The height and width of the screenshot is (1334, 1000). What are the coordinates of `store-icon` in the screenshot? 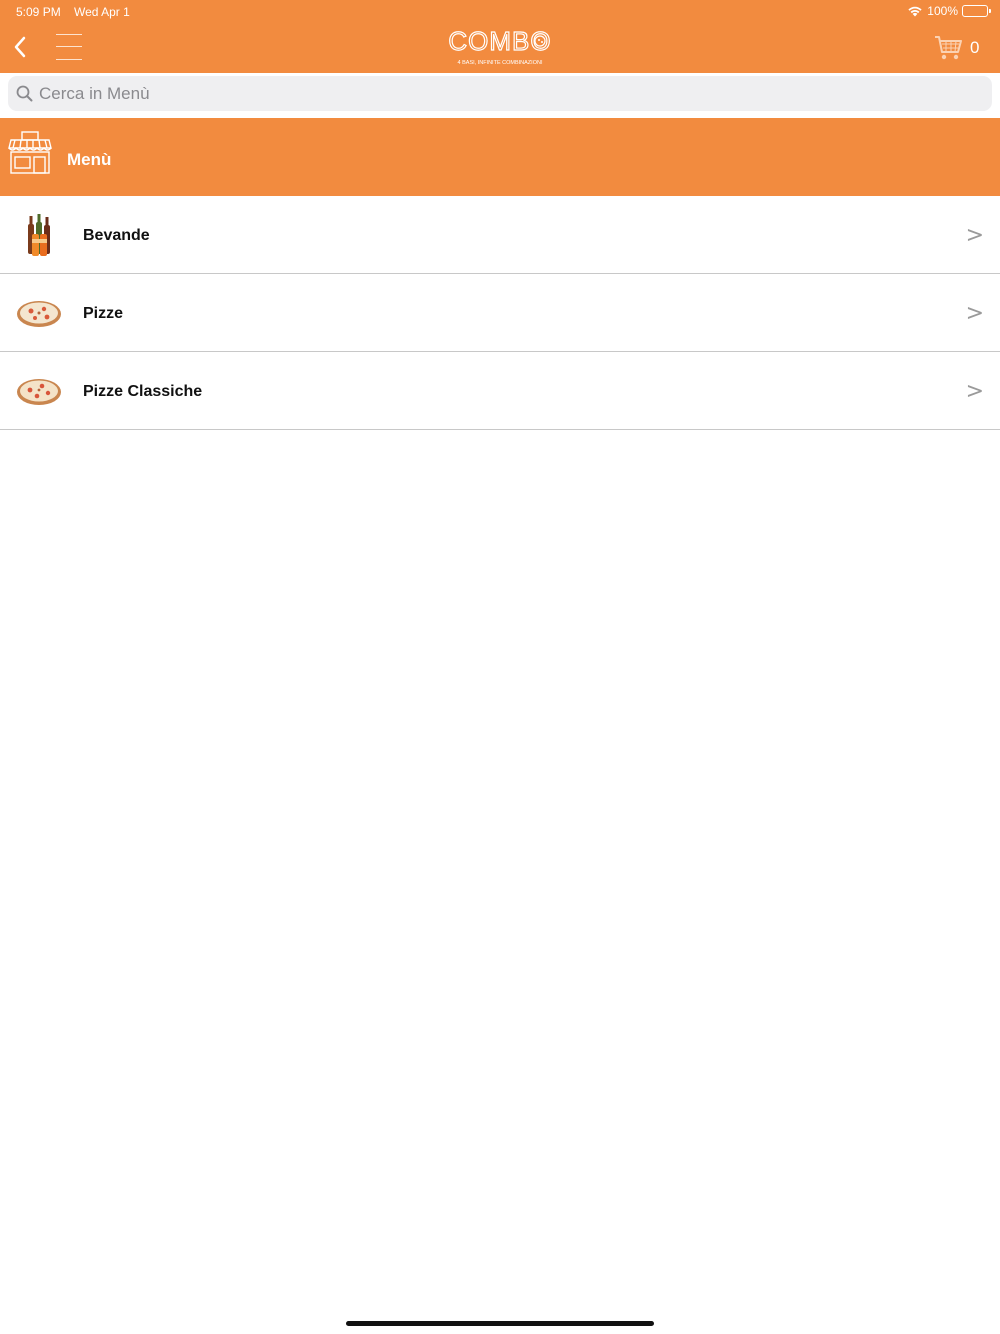 It's located at (30, 152).